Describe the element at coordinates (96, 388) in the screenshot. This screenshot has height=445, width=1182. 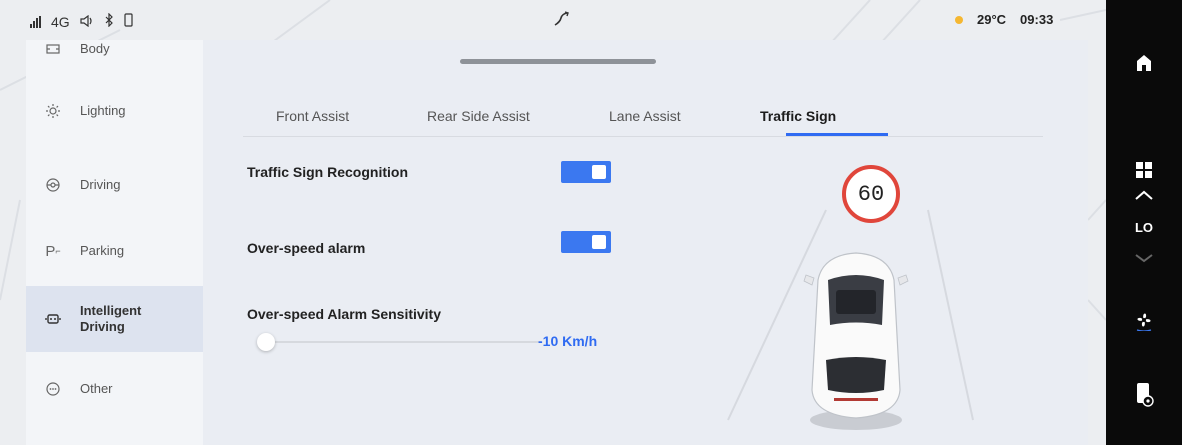
I see `sidebar-item-label: Other` at that location.